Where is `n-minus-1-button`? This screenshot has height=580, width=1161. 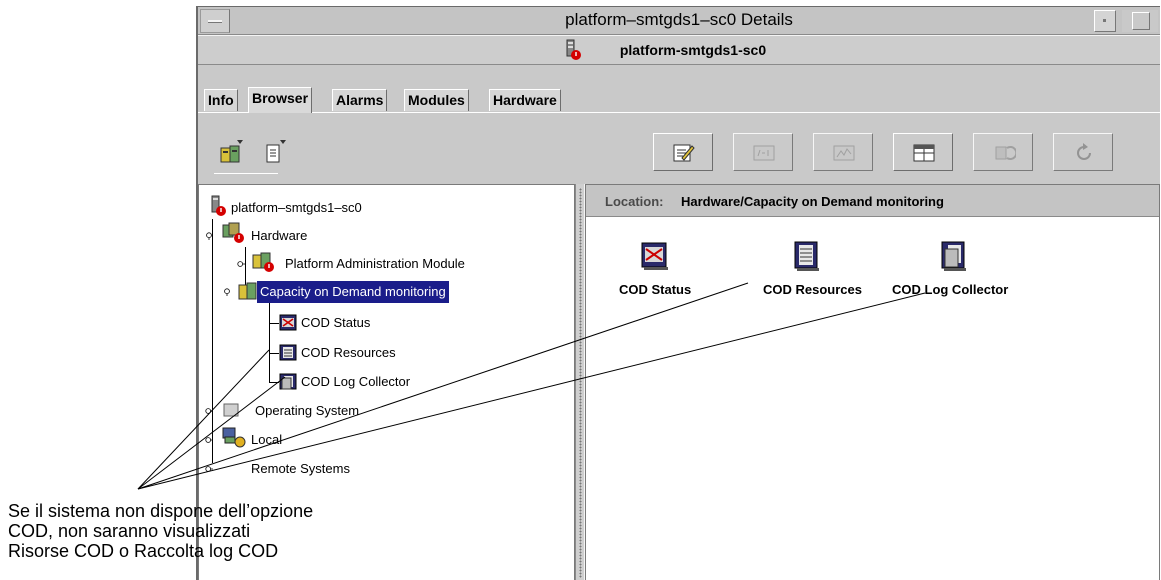
n-minus-1-button is located at coordinates (763, 152).